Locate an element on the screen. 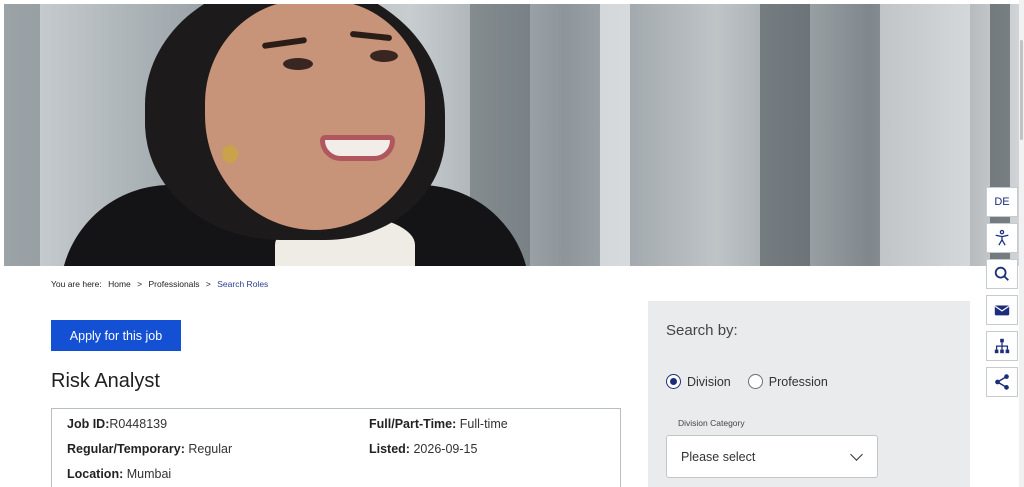  job-listed-value: 2026-09-15 is located at coordinates (445, 449).